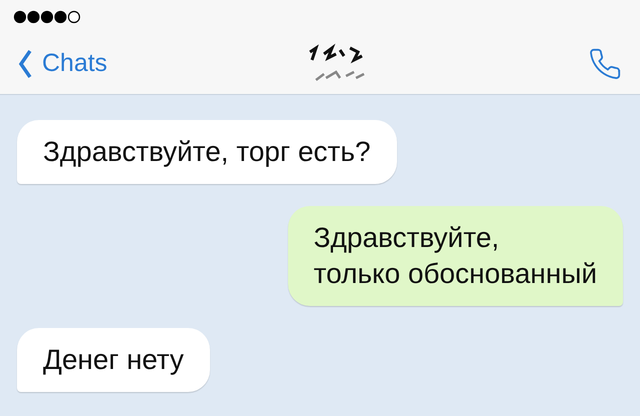  Describe the element at coordinates (25, 64) in the screenshot. I see `chevron-left-icon` at that location.